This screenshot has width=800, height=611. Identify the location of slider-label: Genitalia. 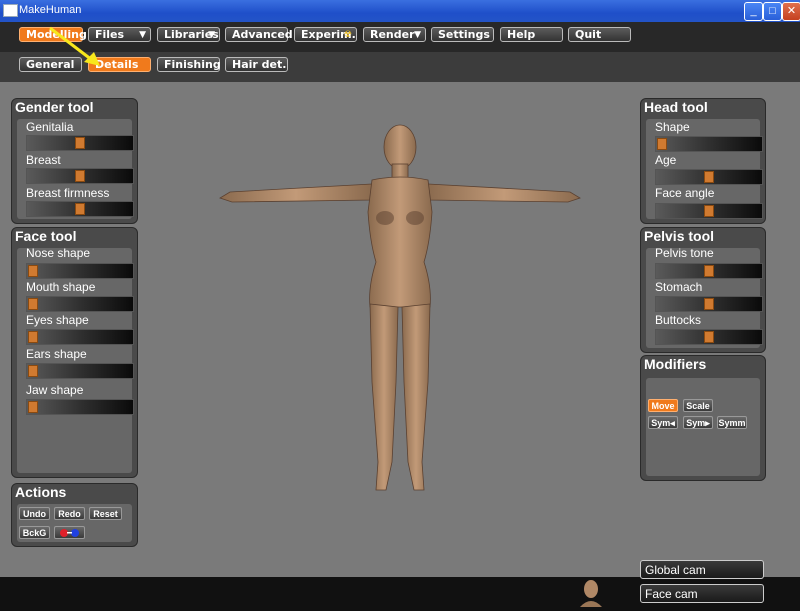
(50, 127).